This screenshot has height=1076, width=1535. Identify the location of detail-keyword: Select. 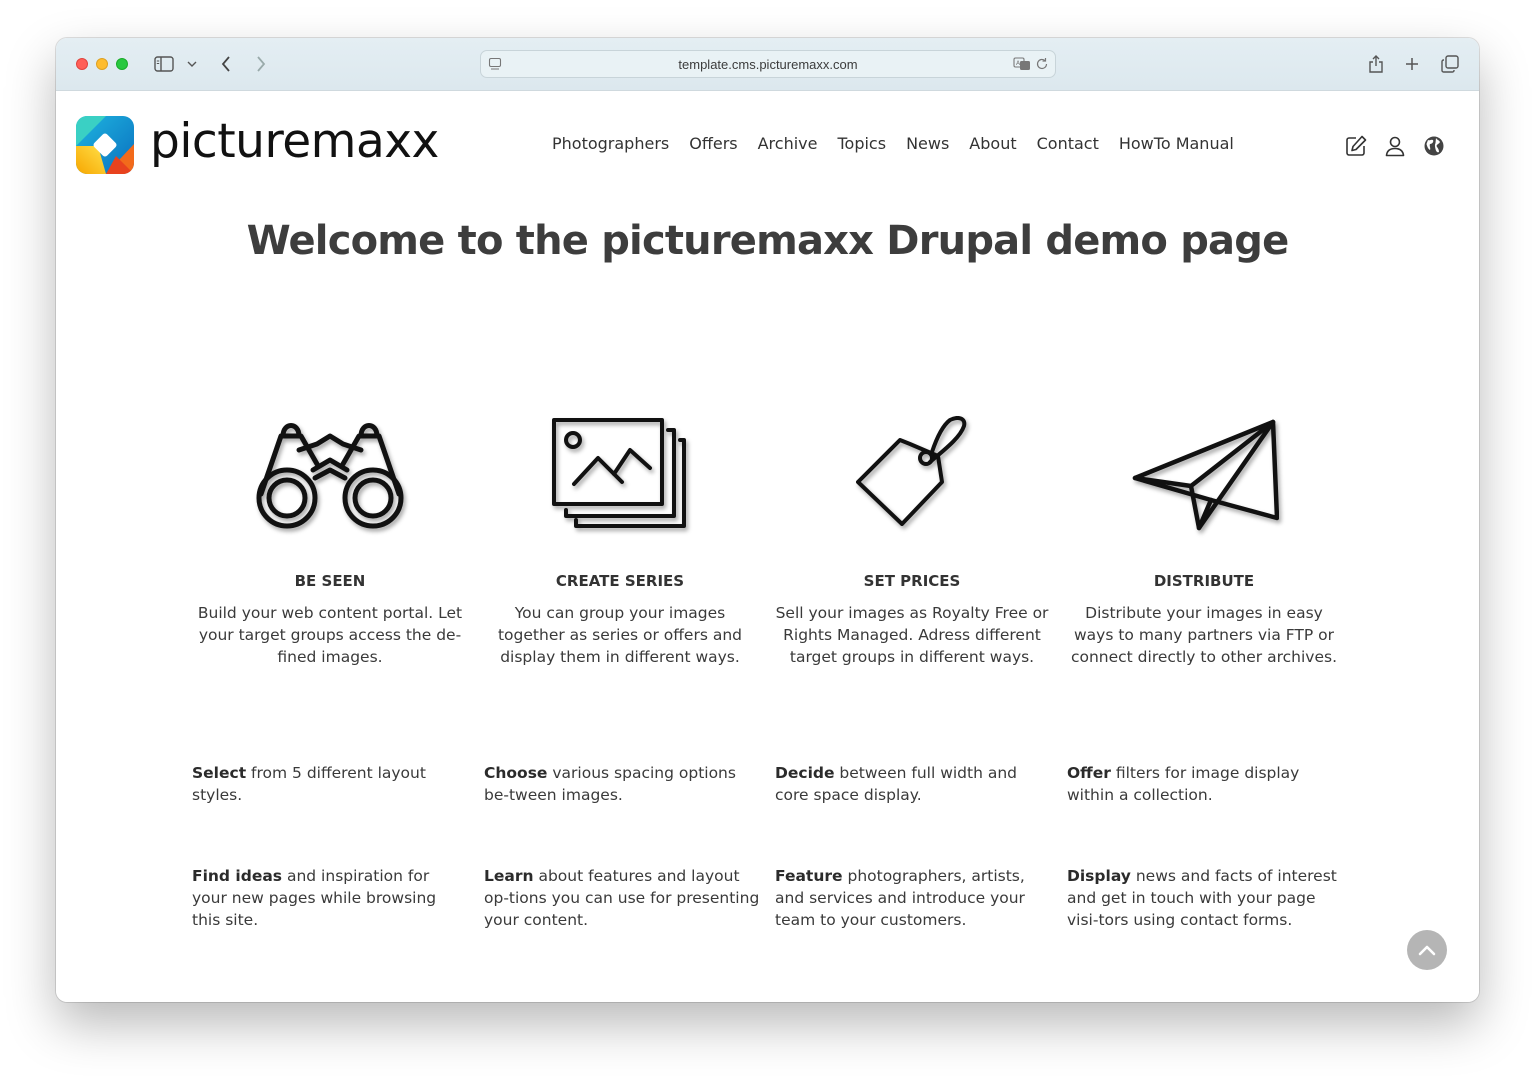
(219, 773).